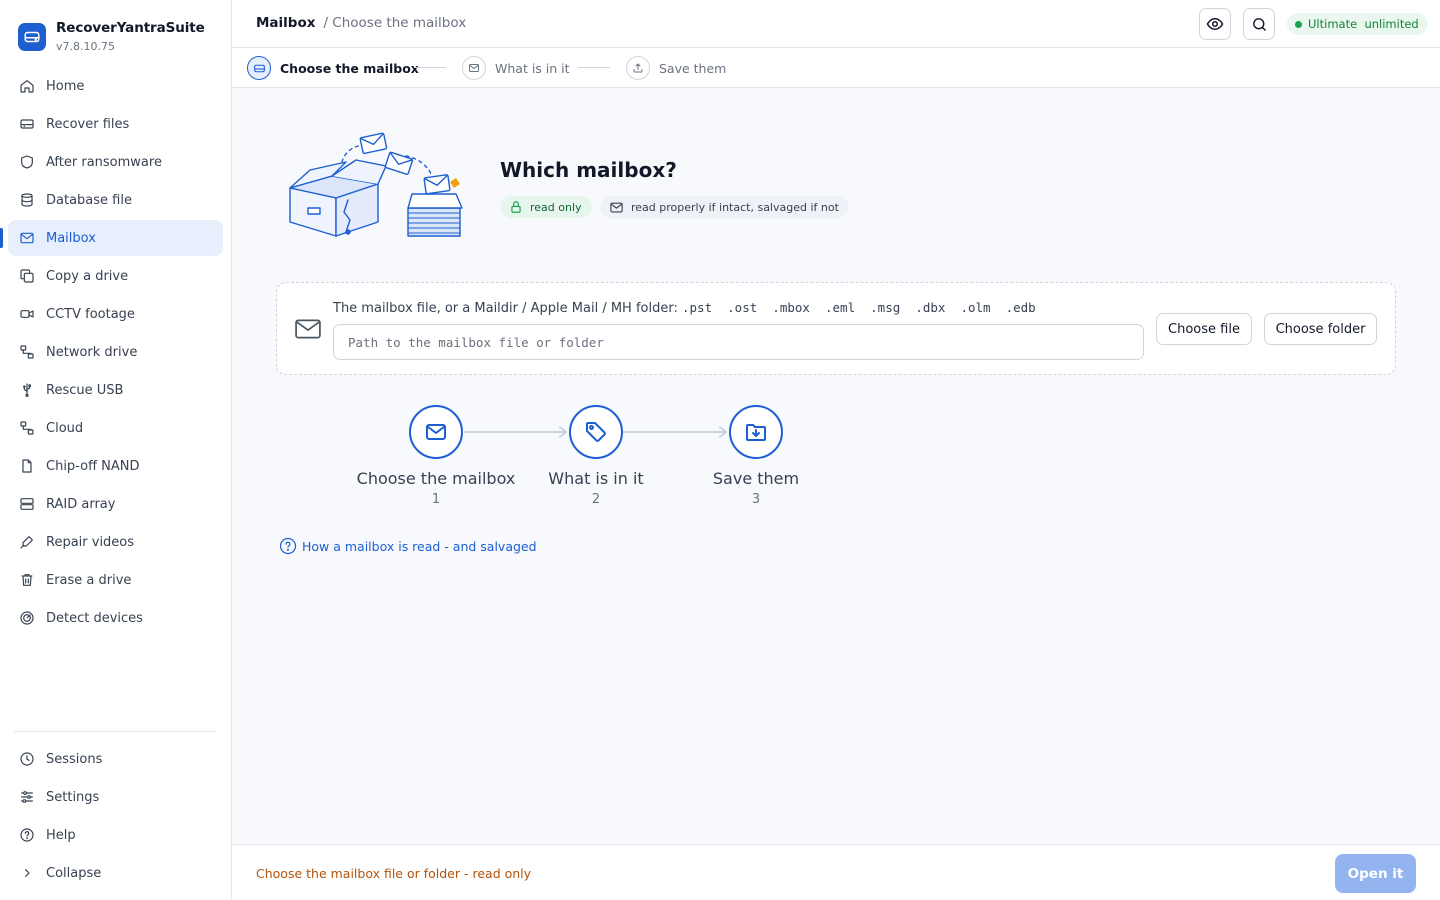 The width and height of the screenshot is (1440, 900). What do you see at coordinates (588, 170) in the screenshot?
I see `page-title: Which mailbox?` at bounding box center [588, 170].